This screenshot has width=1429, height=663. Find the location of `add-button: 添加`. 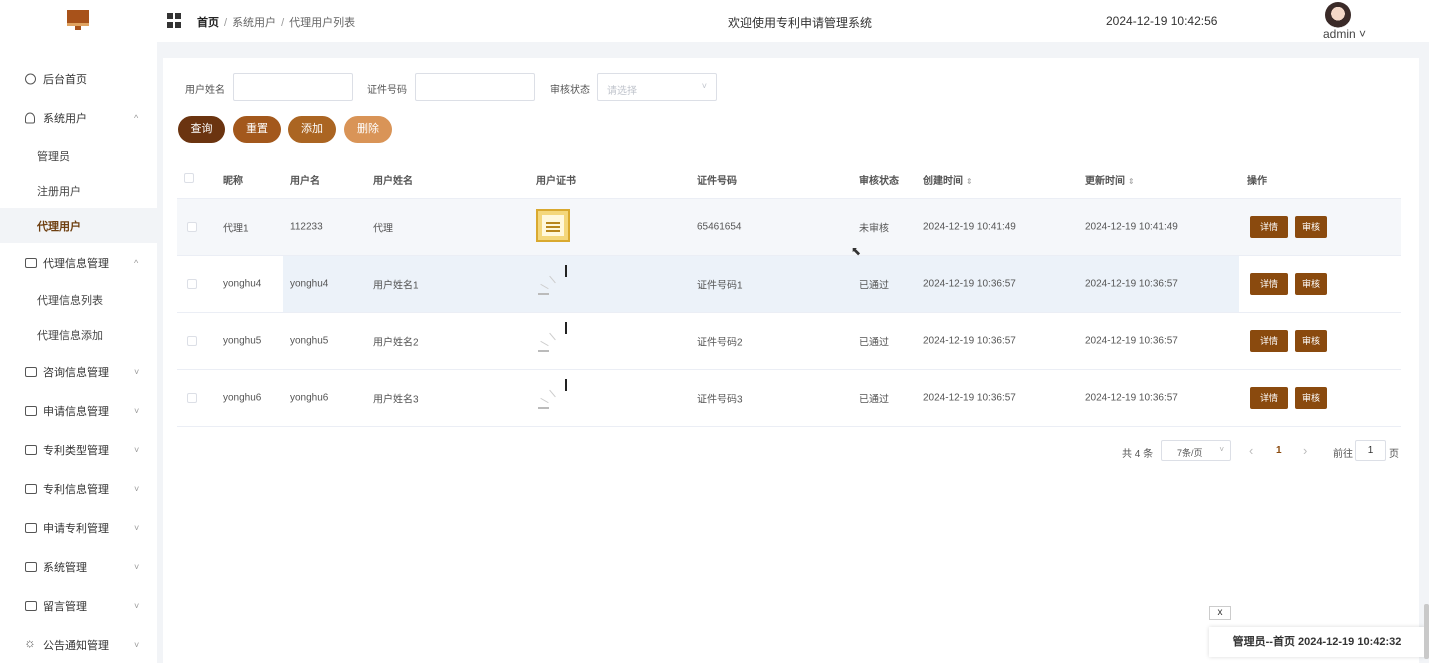

add-button: 添加 is located at coordinates (312, 129).